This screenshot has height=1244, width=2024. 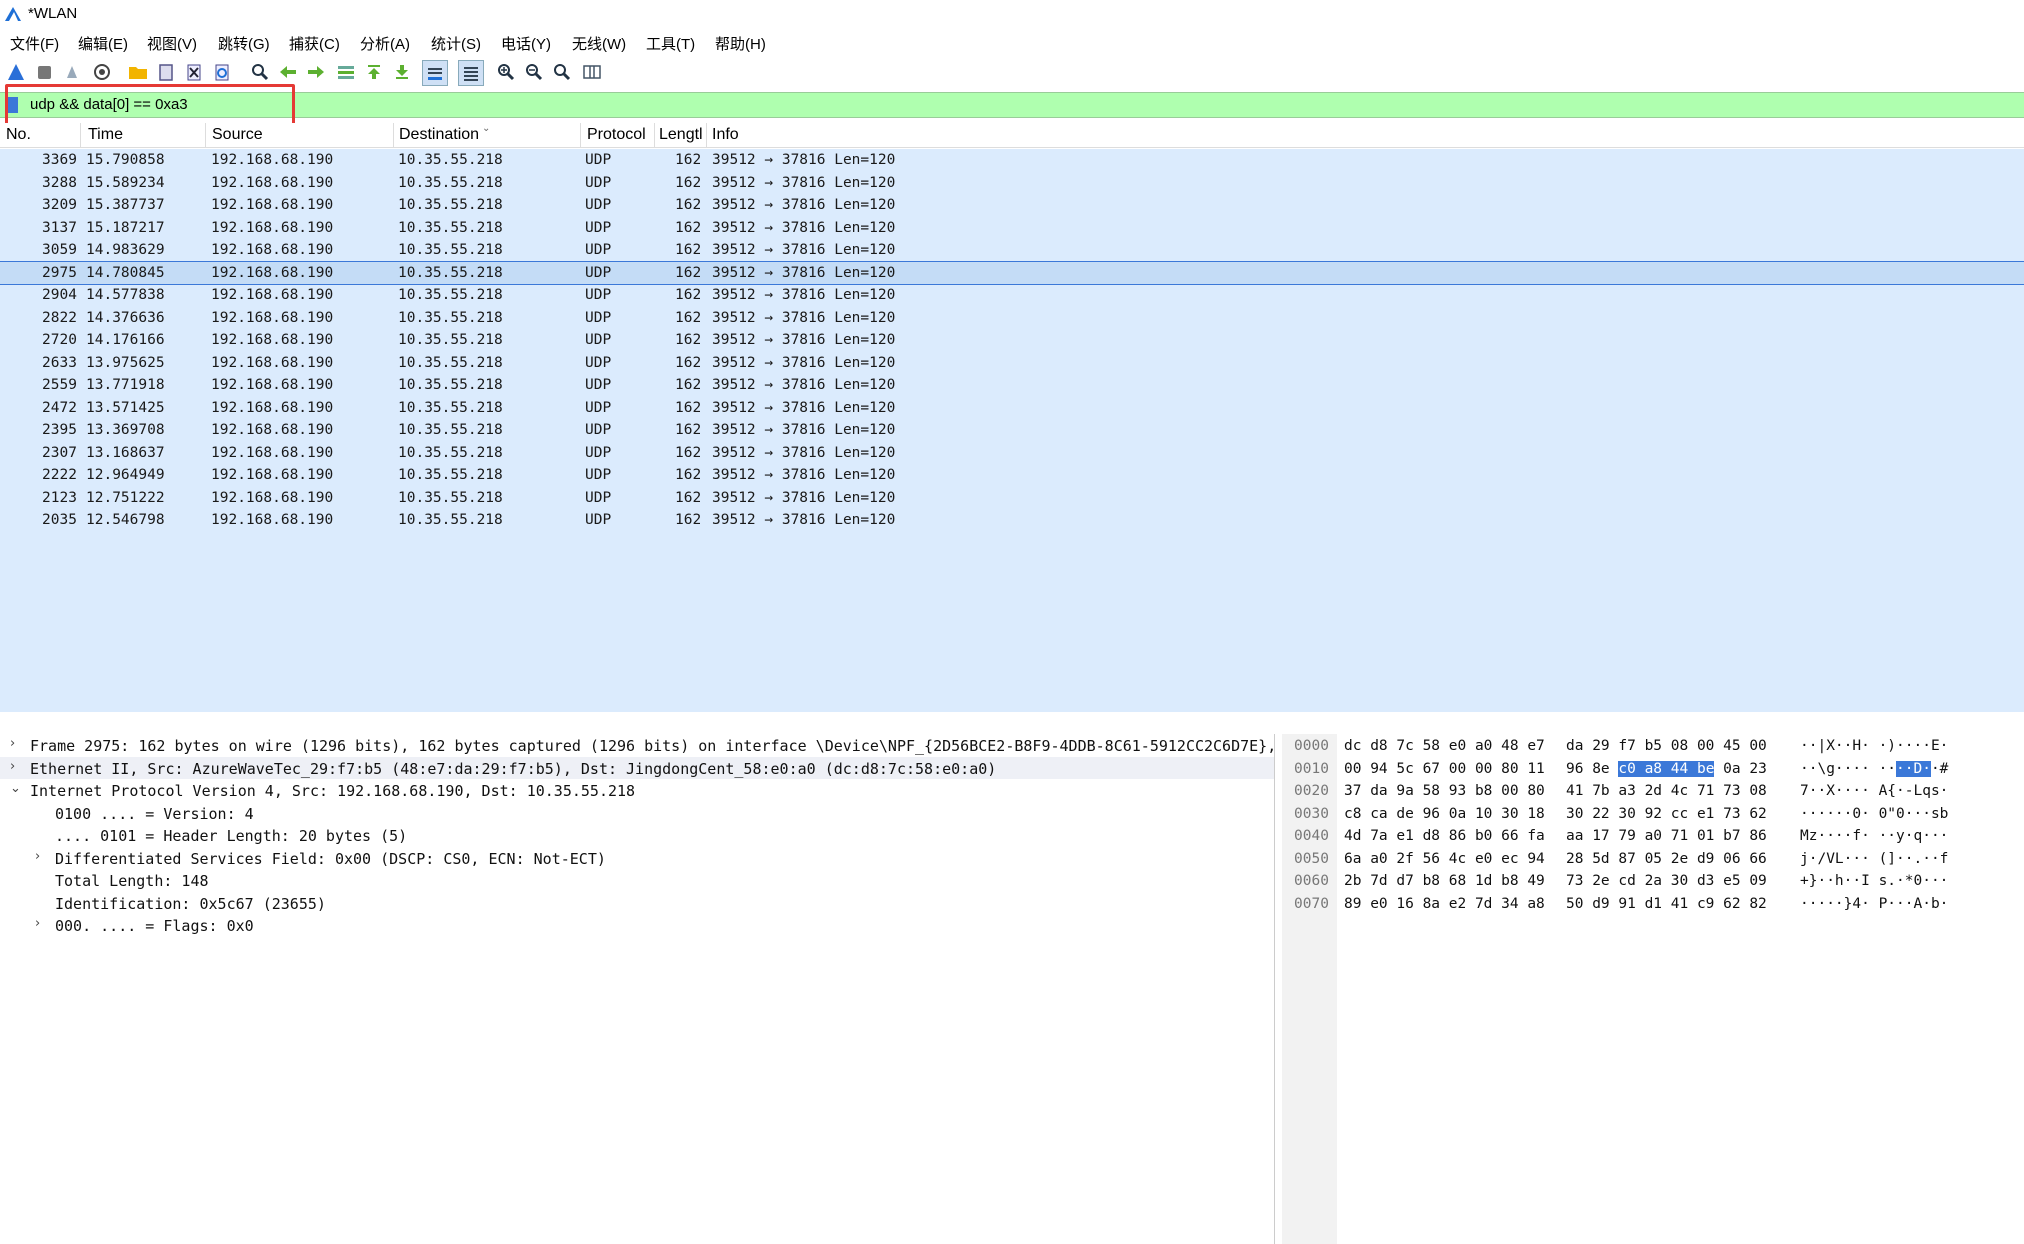 What do you see at coordinates (346, 72) in the screenshot?
I see `go-to-packet-icon` at bounding box center [346, 72].